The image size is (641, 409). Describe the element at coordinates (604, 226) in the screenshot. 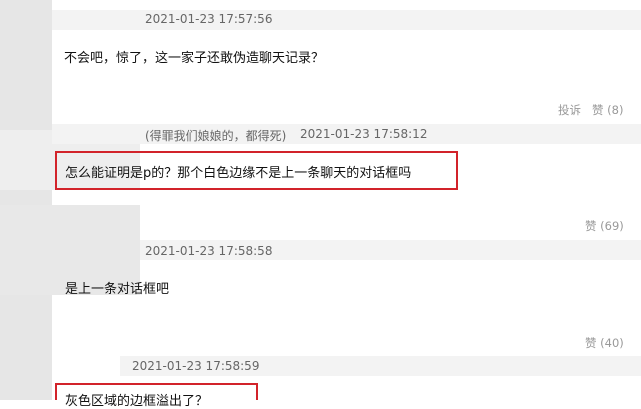

I see `like-button: 赞 (69)` at that location.